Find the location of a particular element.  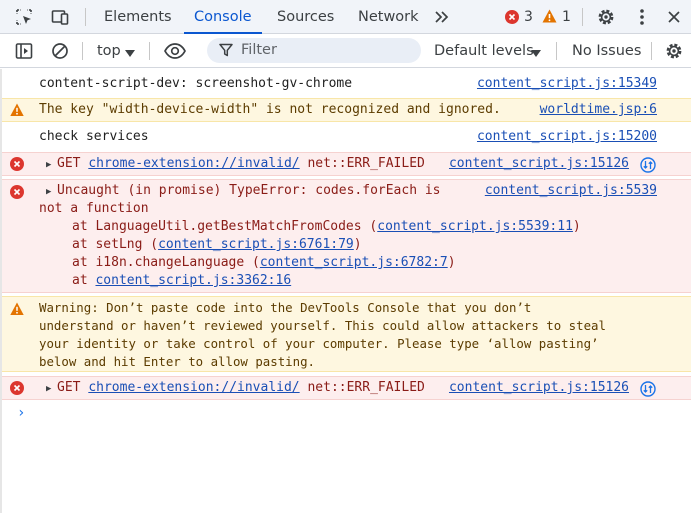

stack-frame-link: content_script.js:6761:79 is located at coordinates (256, 244).